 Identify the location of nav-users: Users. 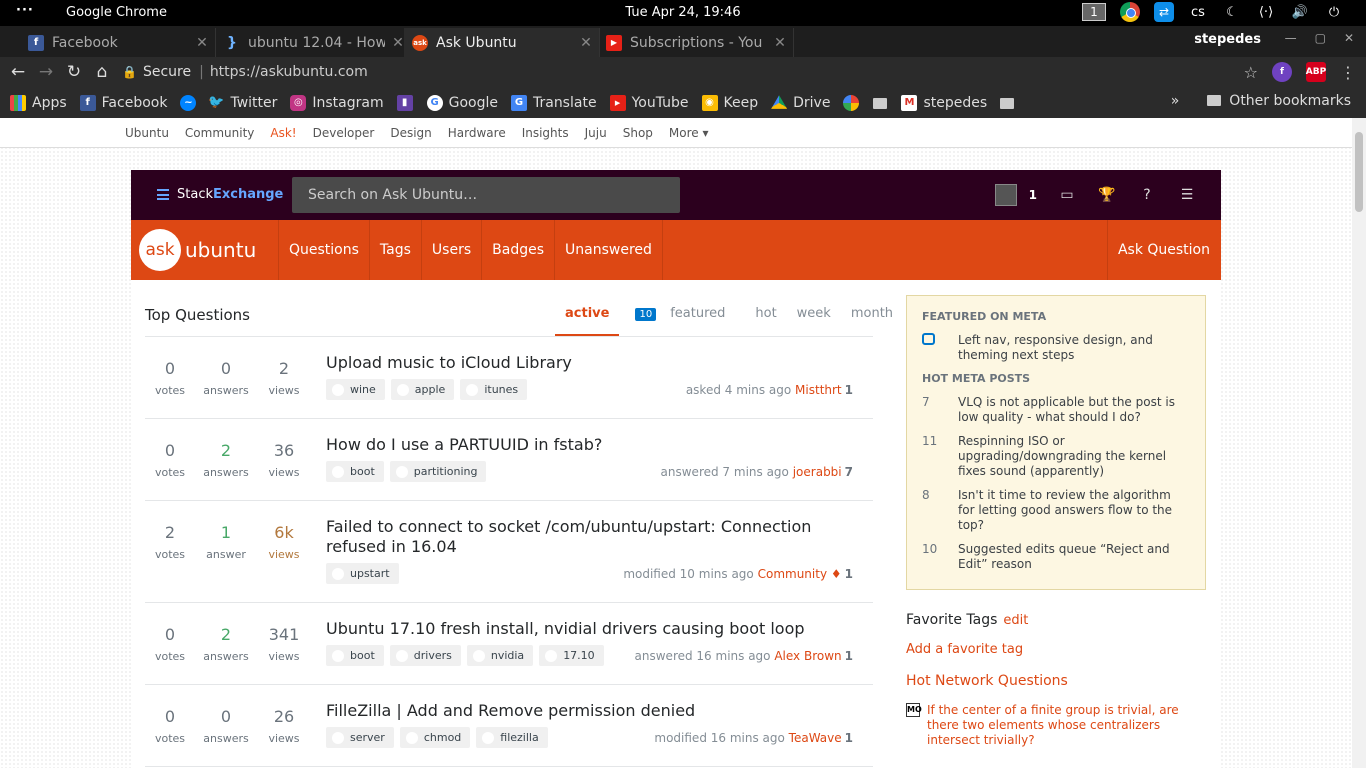
(452, 250).